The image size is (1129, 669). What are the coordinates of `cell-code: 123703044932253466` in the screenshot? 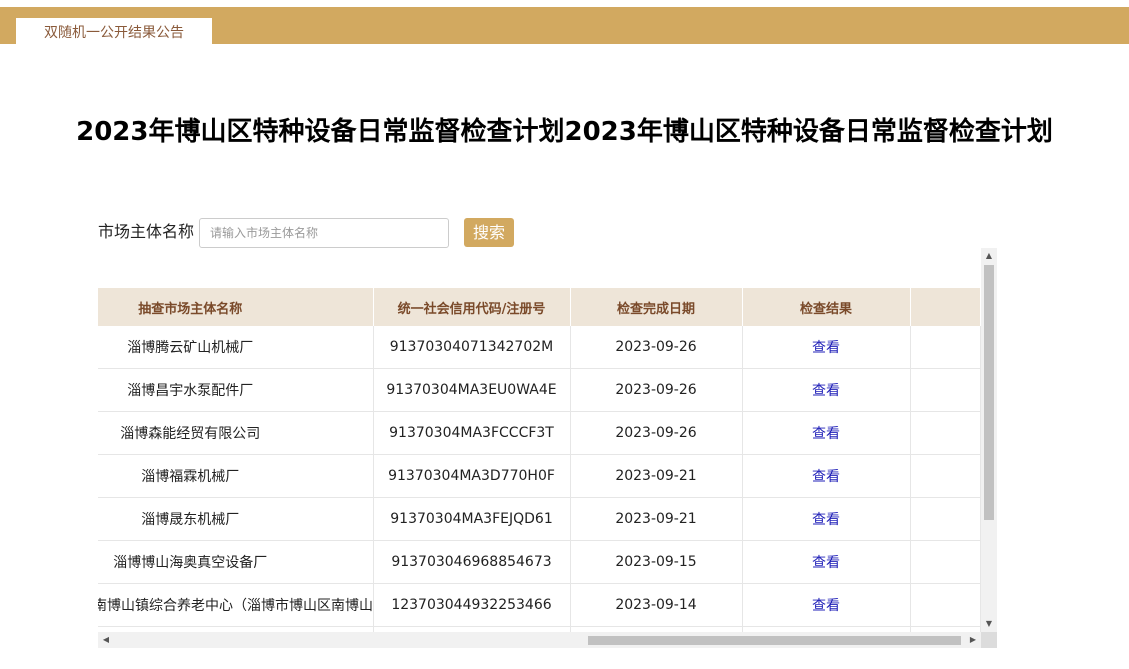 It's located at (472, 605).